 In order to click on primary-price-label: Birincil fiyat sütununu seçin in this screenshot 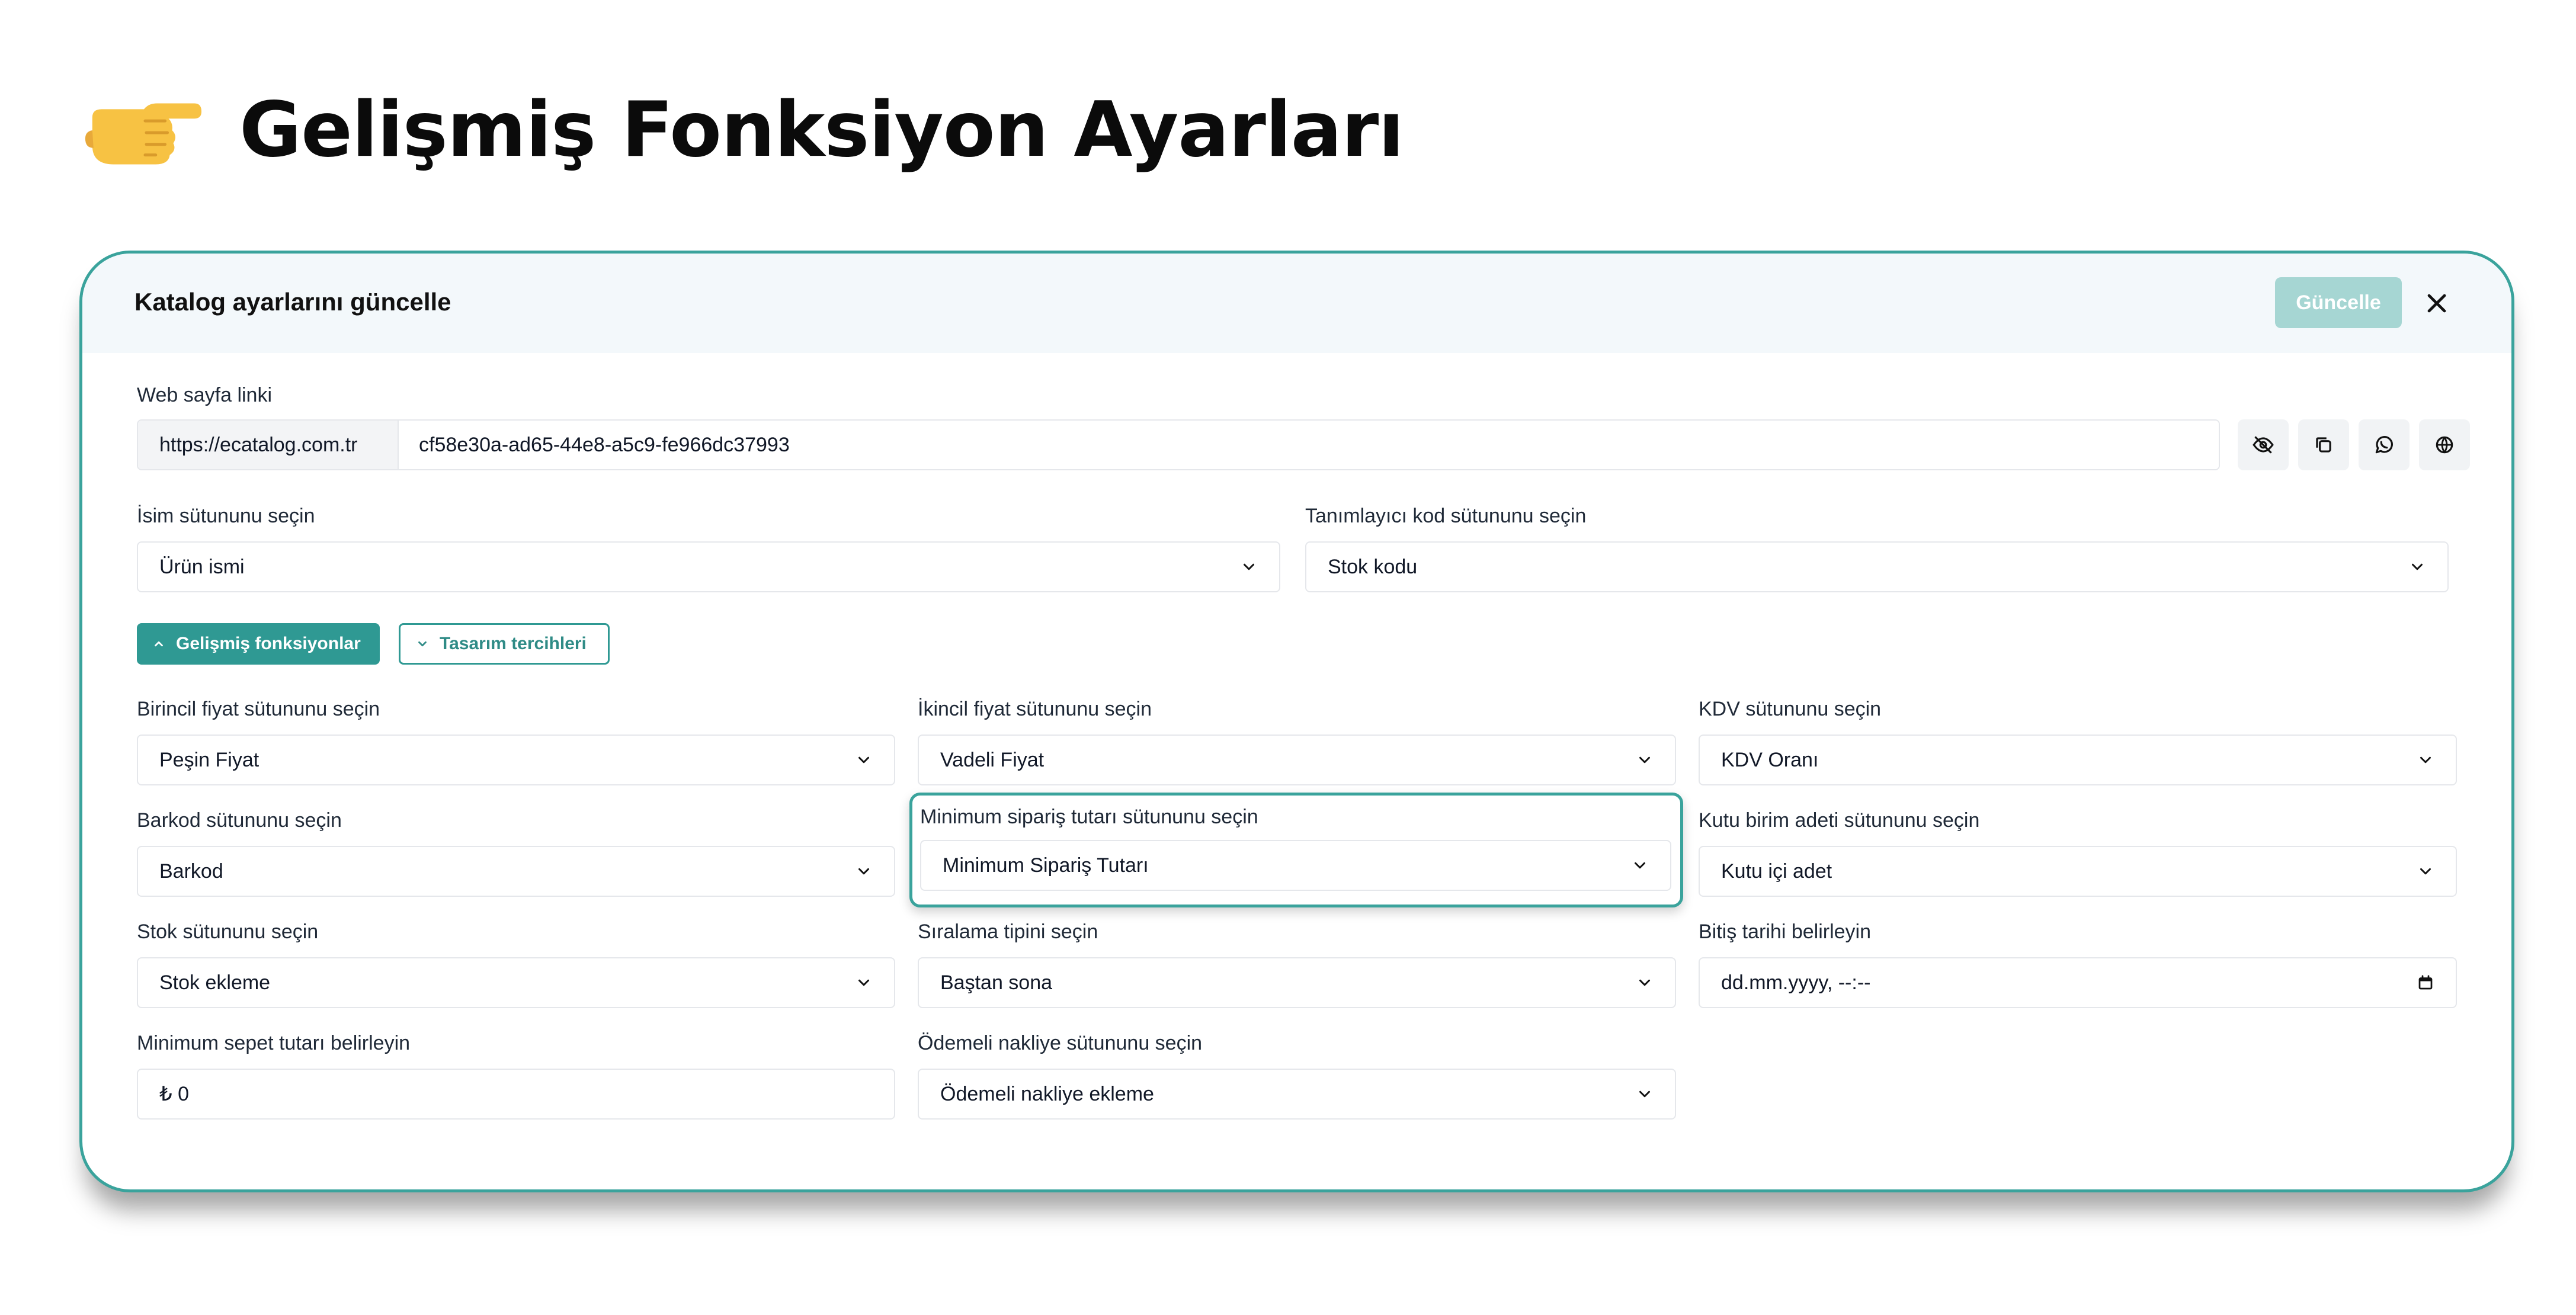, I will do `click(258, 709)`.